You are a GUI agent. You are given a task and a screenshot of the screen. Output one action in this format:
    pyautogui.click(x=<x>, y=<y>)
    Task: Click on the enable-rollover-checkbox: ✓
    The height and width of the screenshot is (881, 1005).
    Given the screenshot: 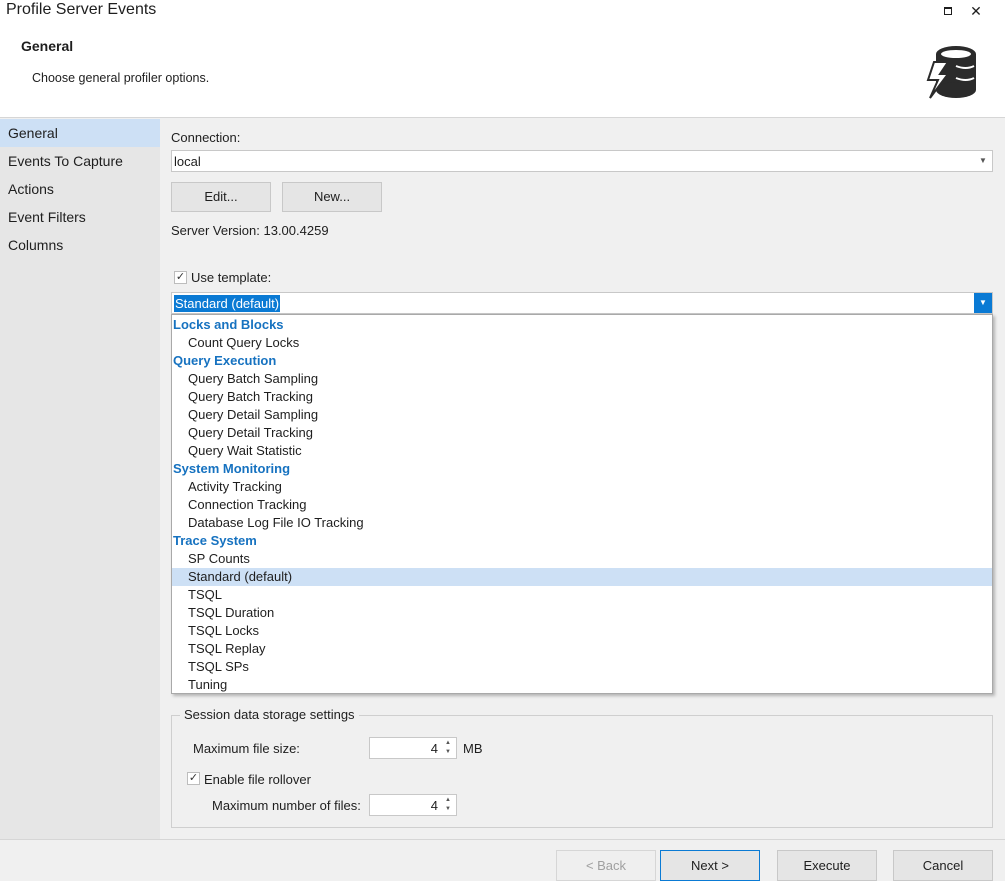 What is the action you would take?
    pyautogui.click(x=193, y=778)
    